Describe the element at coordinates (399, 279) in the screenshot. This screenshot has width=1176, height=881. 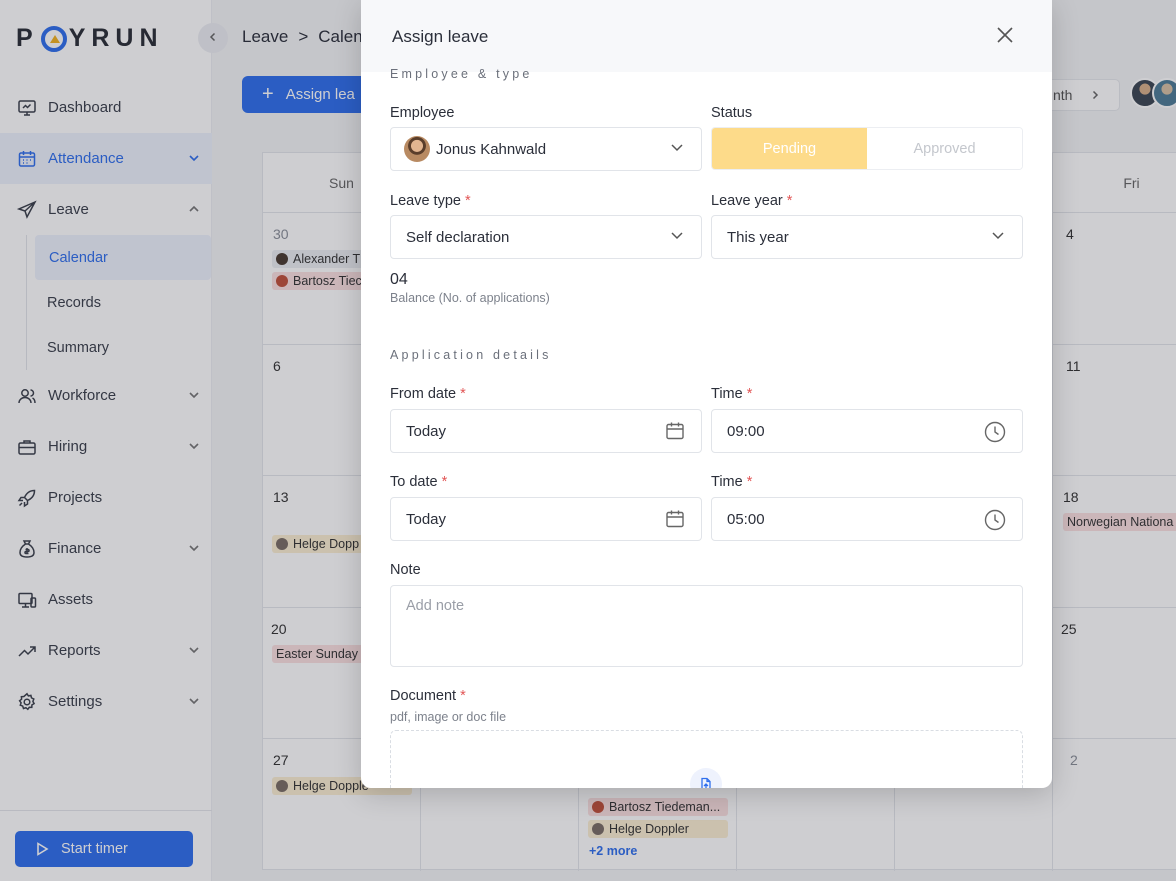
I see `balance-value: 04` at that location.